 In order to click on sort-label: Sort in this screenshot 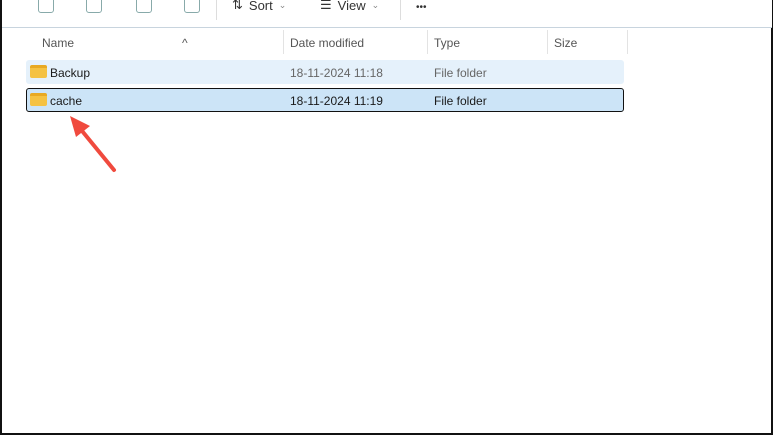, I will do `click(260, 6)`.